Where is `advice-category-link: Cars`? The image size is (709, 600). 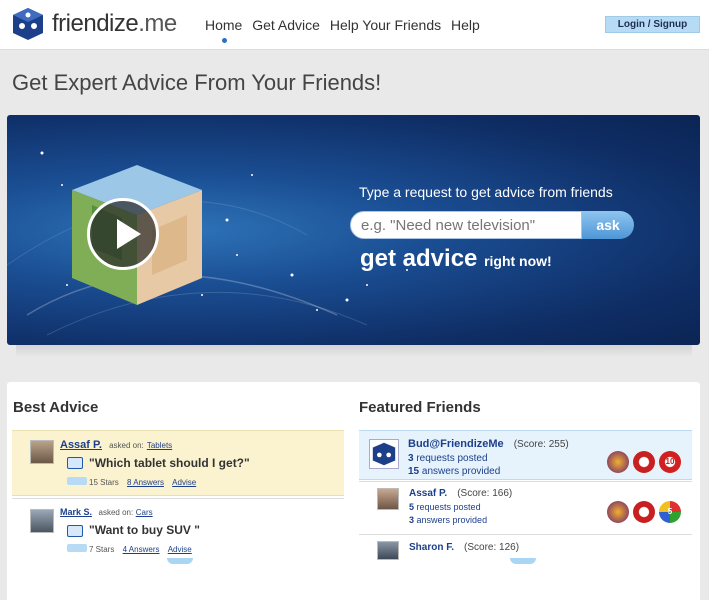 advice-category-link: Cars is located at coordinates (144, 512).